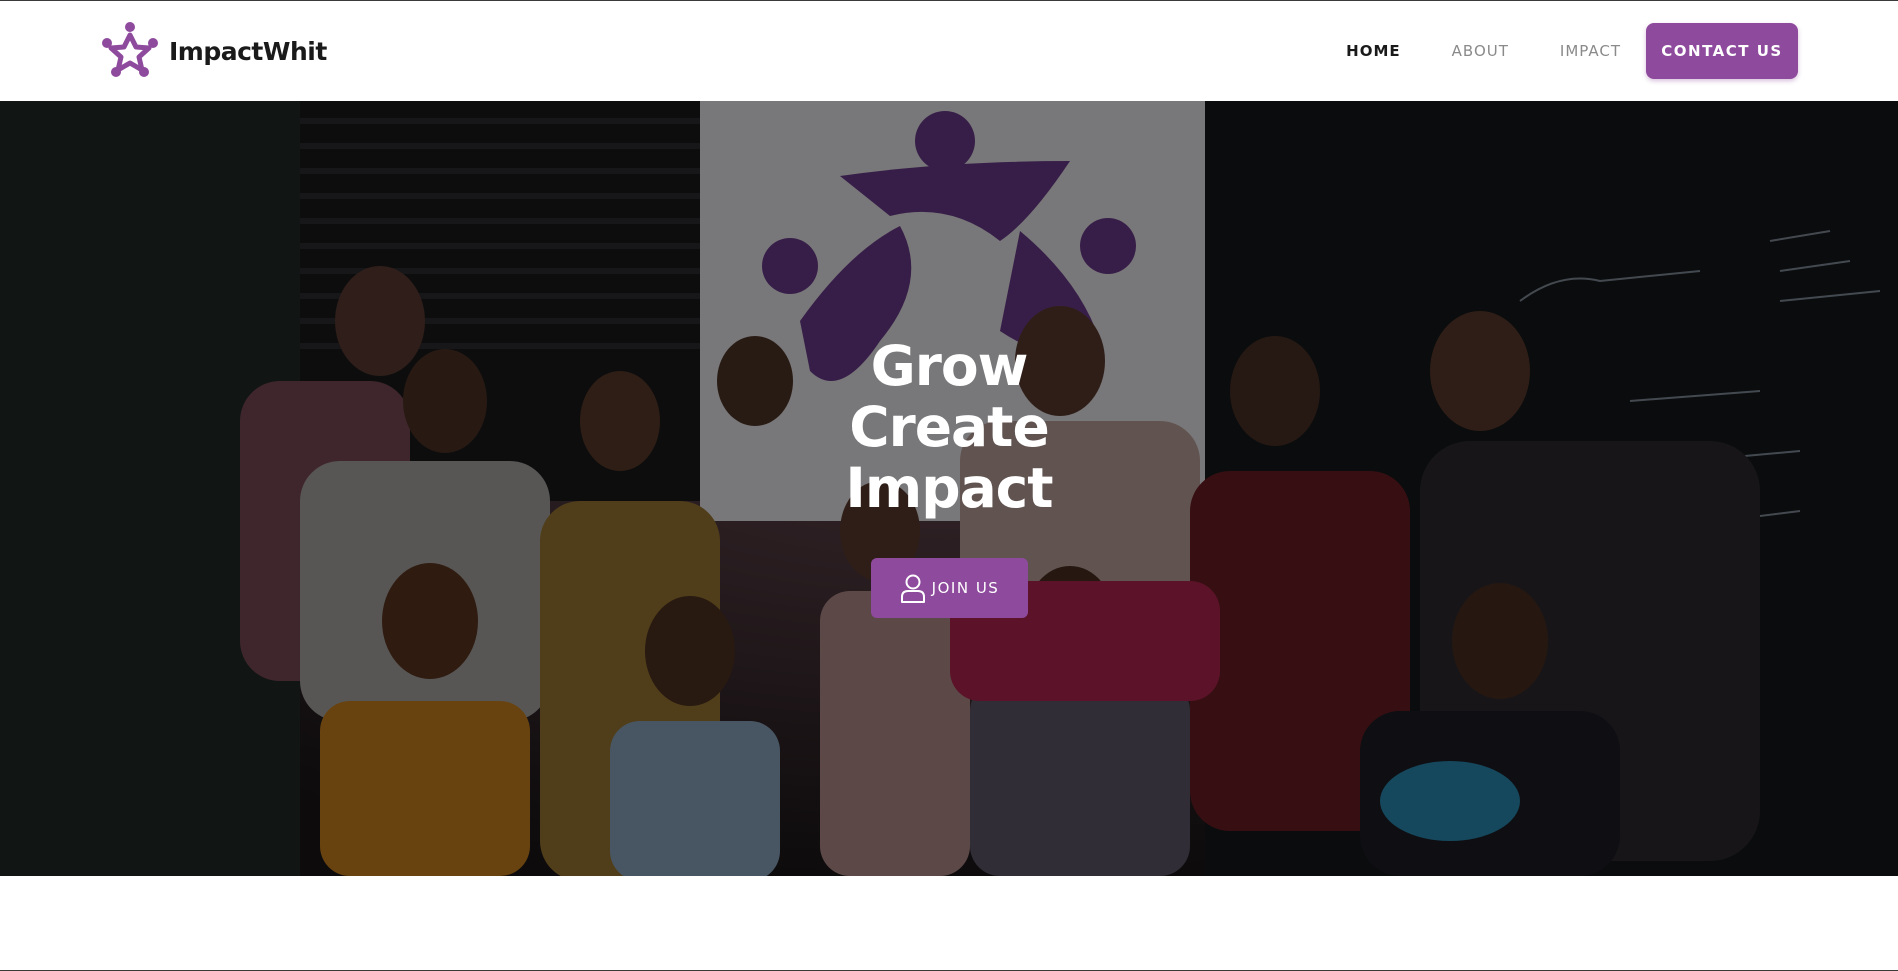 The width and height of the screenshot is (1898, 971). Describe the element at coordinates (1590, 51) in the screenshot. I see `nav-impact: IMPACT` at that location.